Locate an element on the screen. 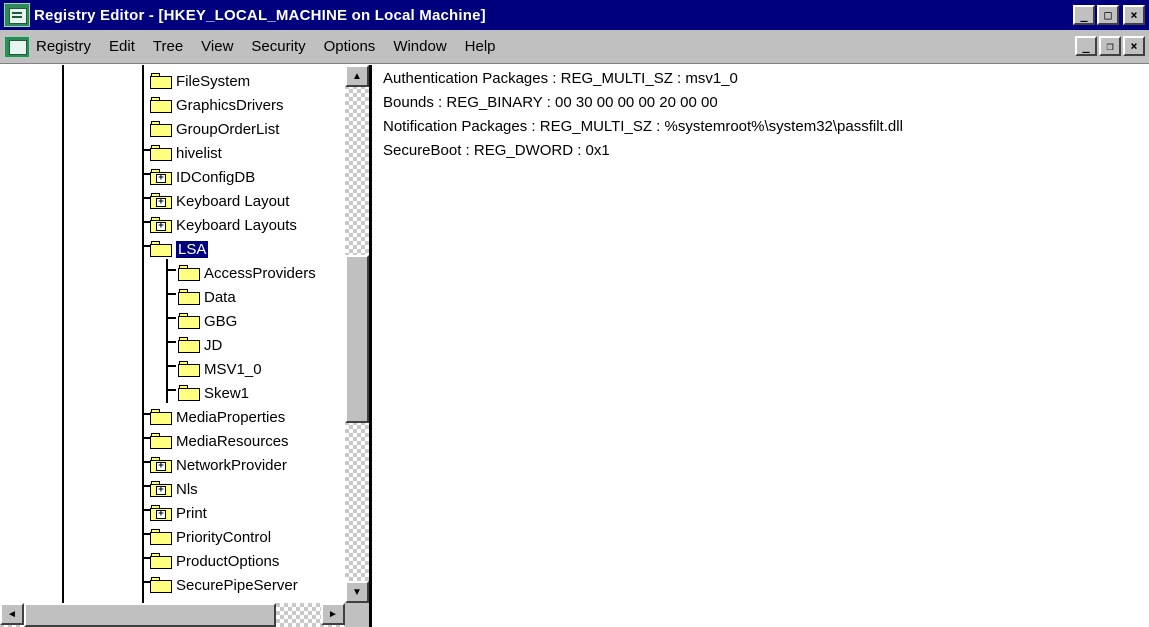 The width and height of the screenshot is (1149, 627). tree-item-productoptions: ProductOptions is located at coordinates (214, 561).